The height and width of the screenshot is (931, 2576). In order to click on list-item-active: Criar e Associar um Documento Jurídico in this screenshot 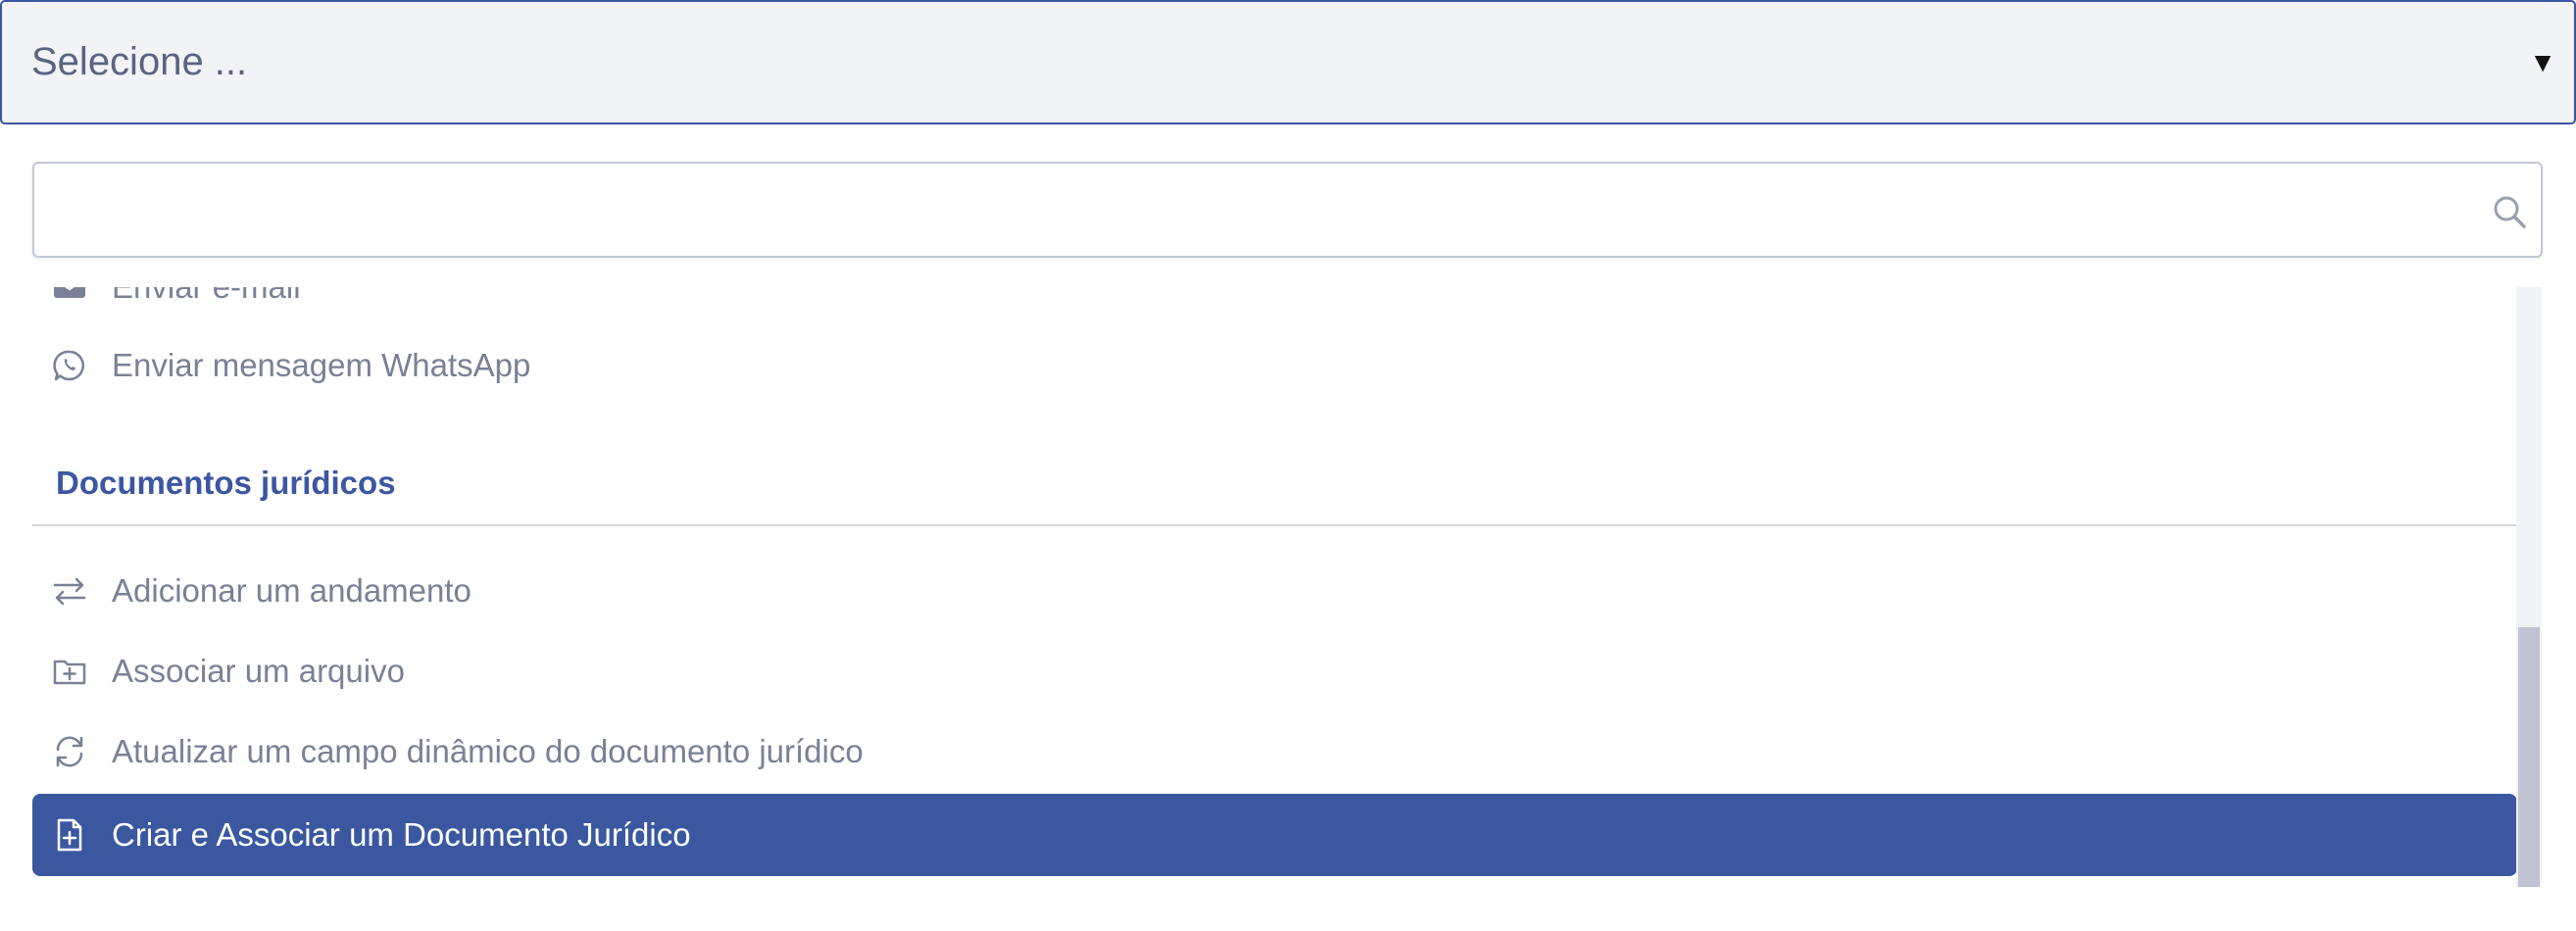, I will do `click(1274, 835)`.